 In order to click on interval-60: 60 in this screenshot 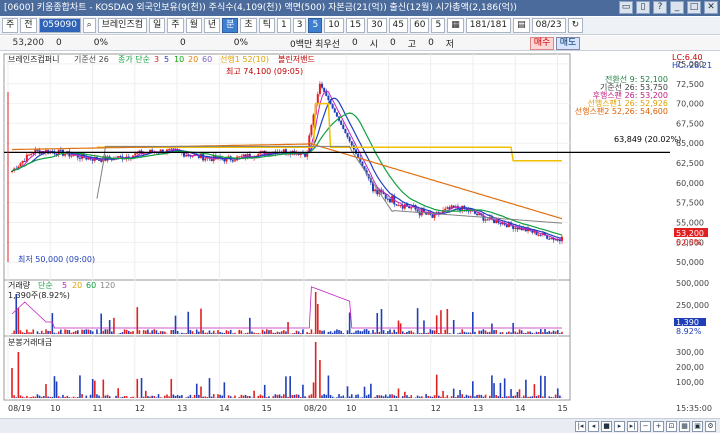, I will do `click(420, 25)`.